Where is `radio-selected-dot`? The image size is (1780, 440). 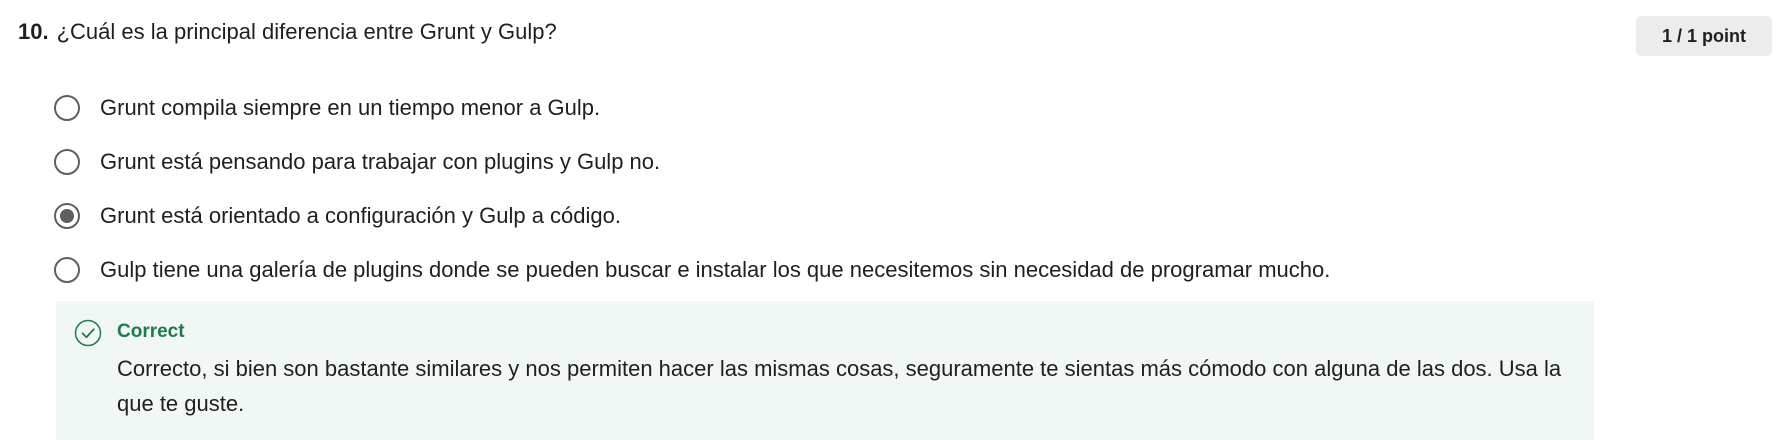 radio-selected-dot is located at coordinates (67, 216).